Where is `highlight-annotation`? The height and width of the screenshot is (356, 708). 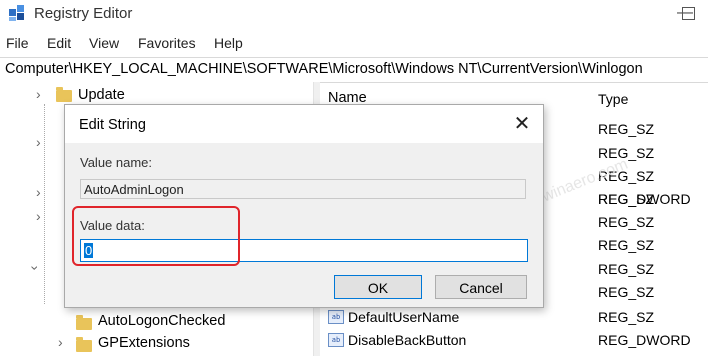
highlight-annotation is located at coordinates (156, 236).